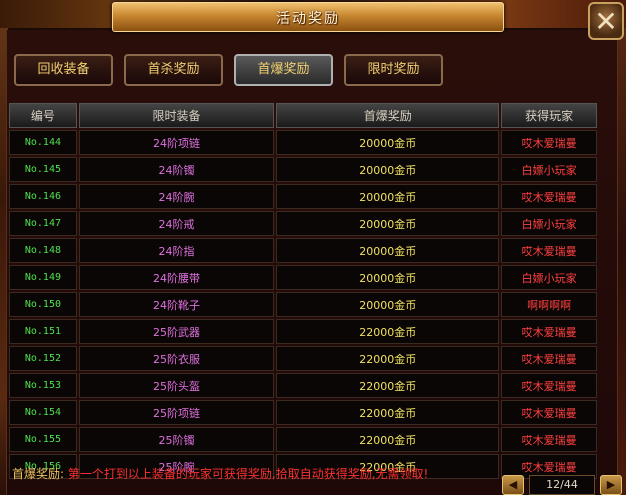 Image resolution: width=626 pixels, height=495 pixels. What do you see at coordinates (549, 304) in the screenshot?
I see `row-player: 啊啊啊啊` at bounding box center [549, 304].